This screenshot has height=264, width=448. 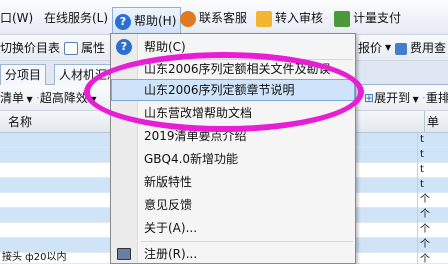 What do you see at coordinates (12, 98) in the screenshot?
I see `list-label: 清单` at bounding box center [12, 98].